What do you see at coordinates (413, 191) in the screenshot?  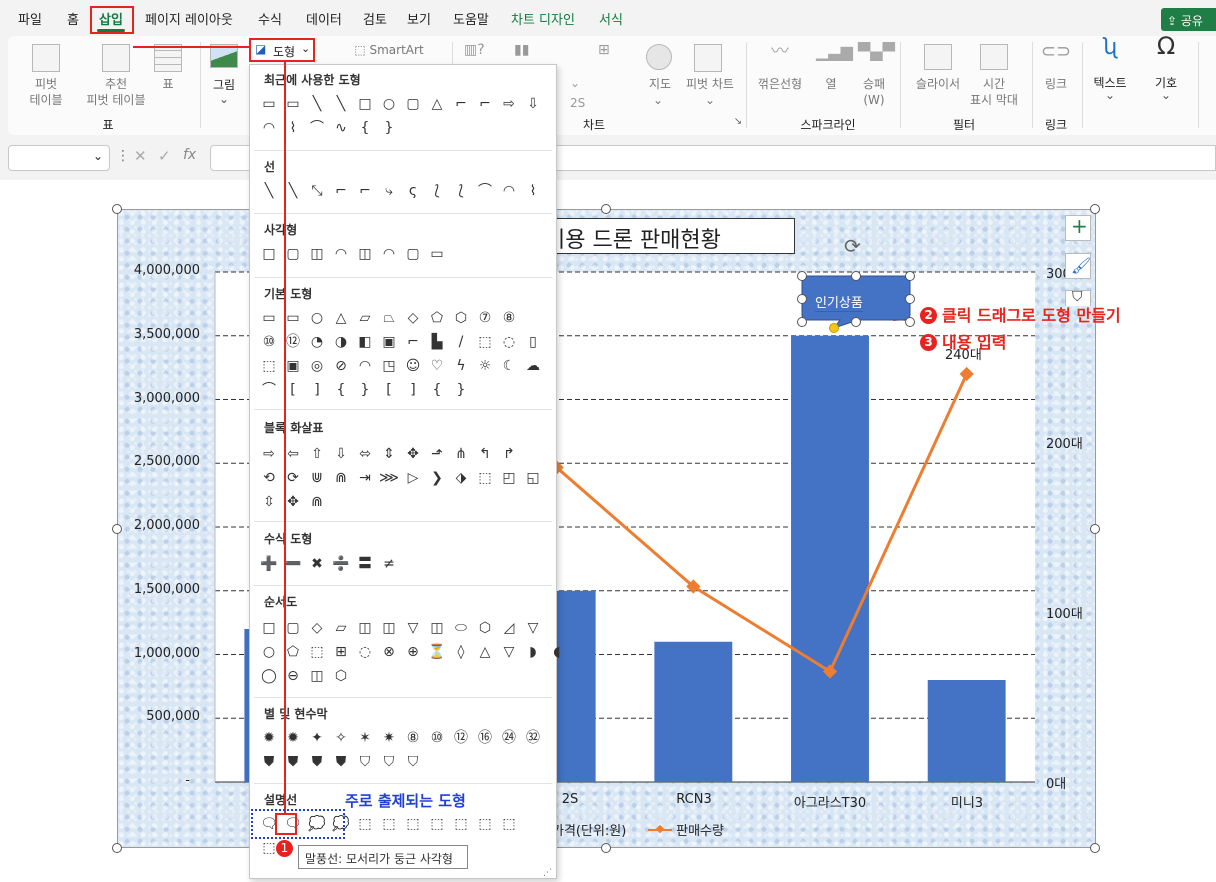 I see `shape-option-icon: ς` at bounding box center [413, 191].